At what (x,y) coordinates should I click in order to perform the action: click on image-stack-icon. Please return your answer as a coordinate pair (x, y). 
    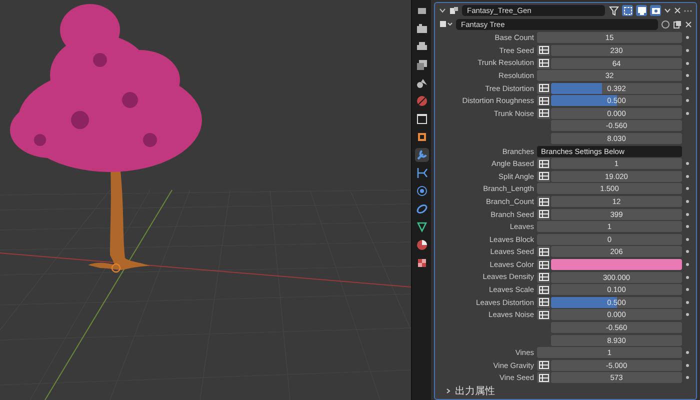
    Looking at the image, I should click on (421, 65).